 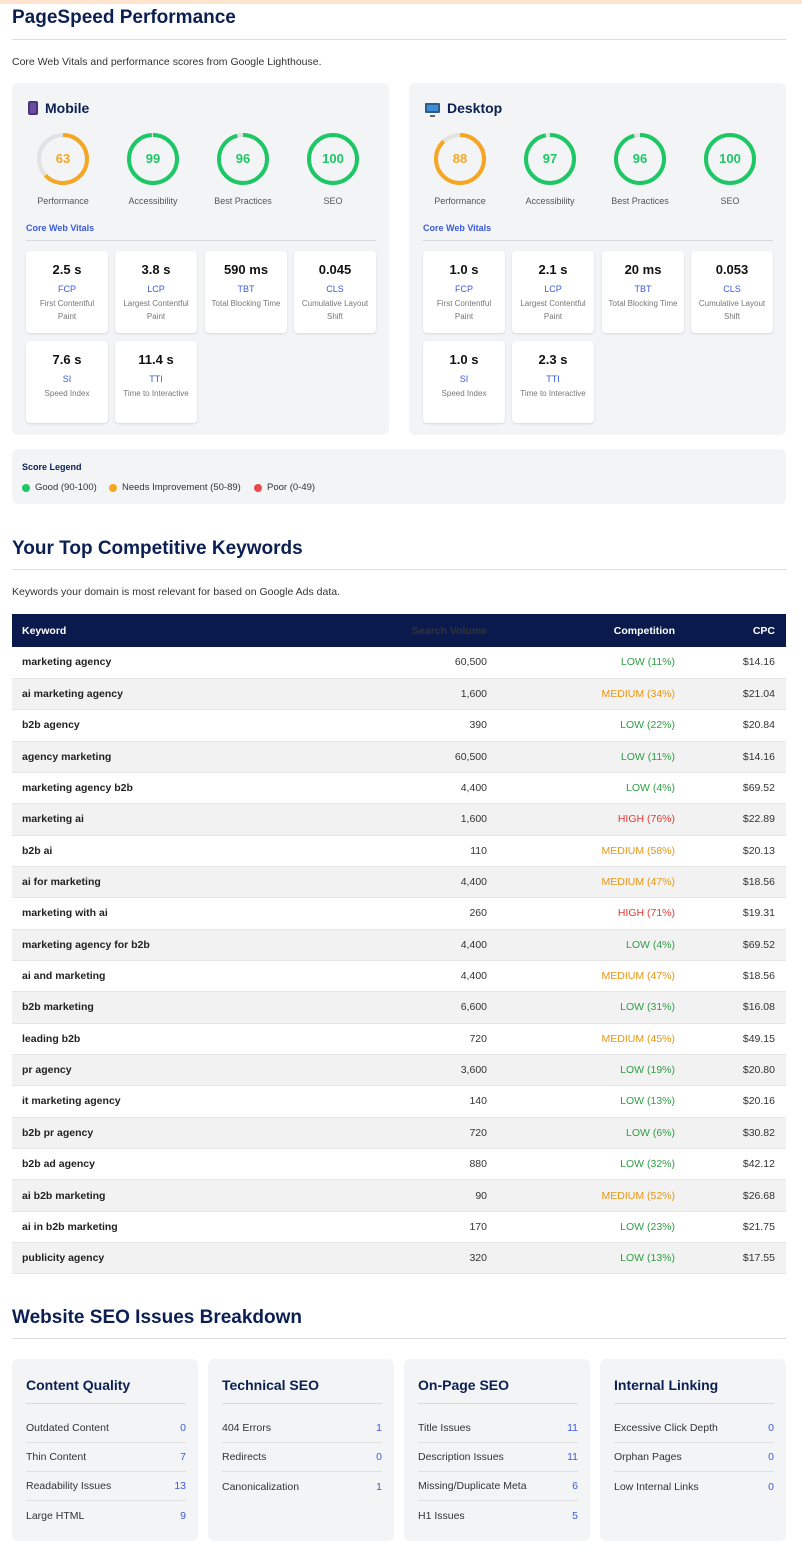 What do you see at coordinates (498, 1515) in the screenshot?
I see `issue-row: H1 Issues 5` at bounding box center [498, 1515].